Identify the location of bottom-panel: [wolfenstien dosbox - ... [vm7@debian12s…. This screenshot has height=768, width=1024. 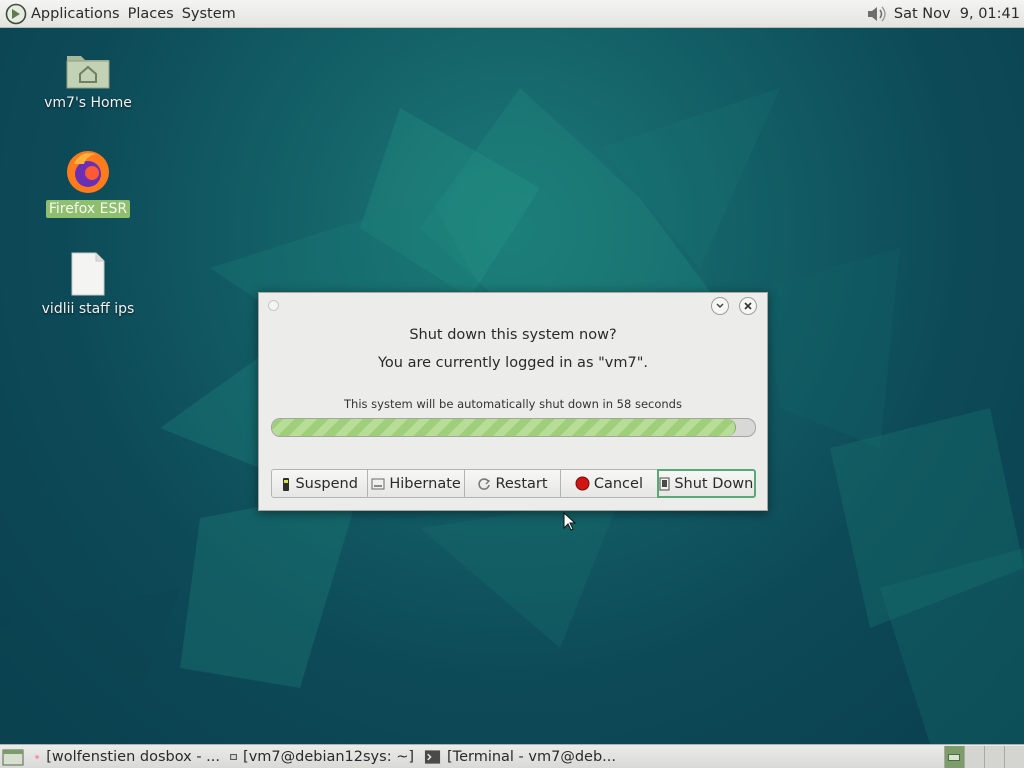
(512, 756).